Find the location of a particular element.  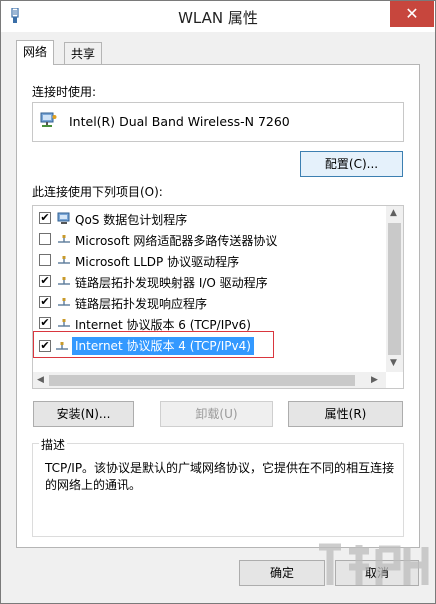

highlight-outline is located at coordinates (153, 344).